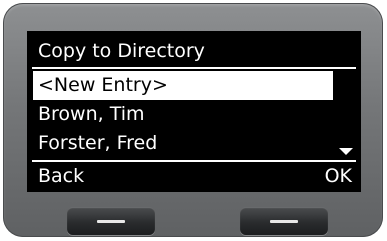  Describe the element at coordinates (103, 85) in the screenshot. I see `list-item-label: <New Entry>` at that location.